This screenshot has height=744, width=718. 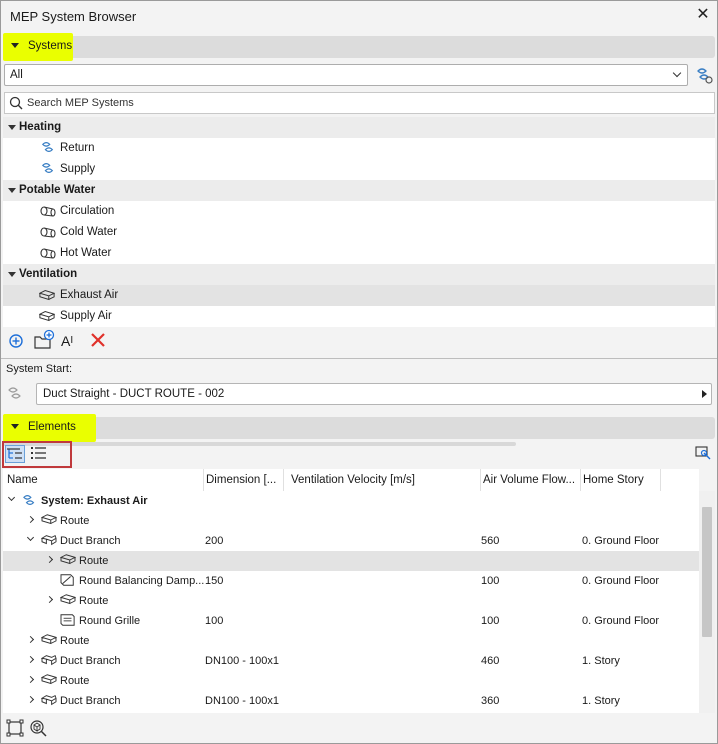 What do you see at coordinates (351, 541) in the screenshot?
I see `table-row: Duct Branch 200 560 0. Ground Floor` at bounding box center [351, 541].